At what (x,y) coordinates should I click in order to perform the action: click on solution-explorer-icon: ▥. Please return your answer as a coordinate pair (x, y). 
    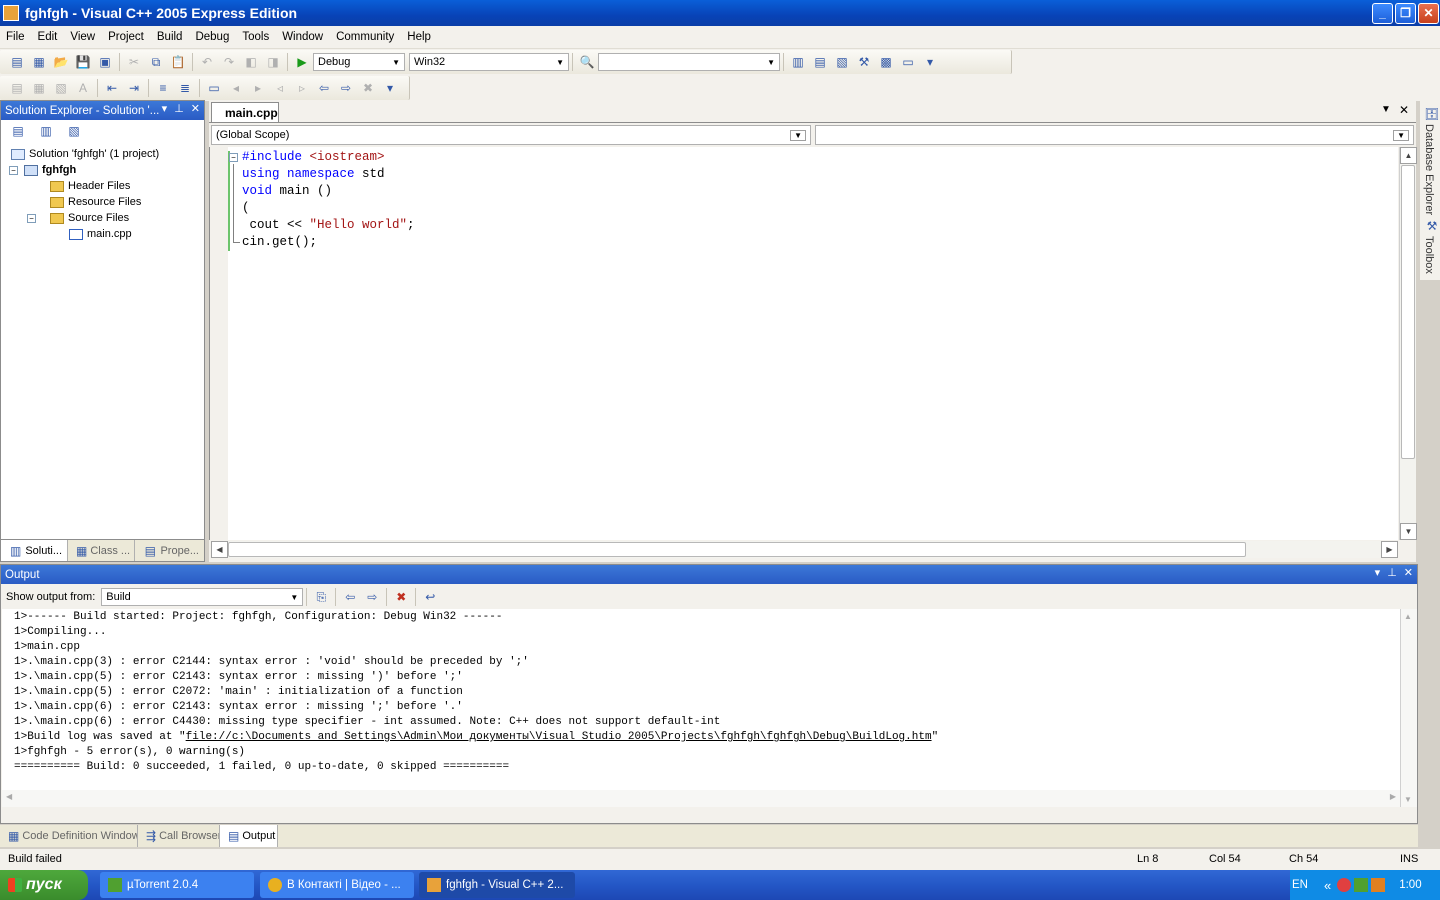
    Looking at the image, I should click on (798, 62).